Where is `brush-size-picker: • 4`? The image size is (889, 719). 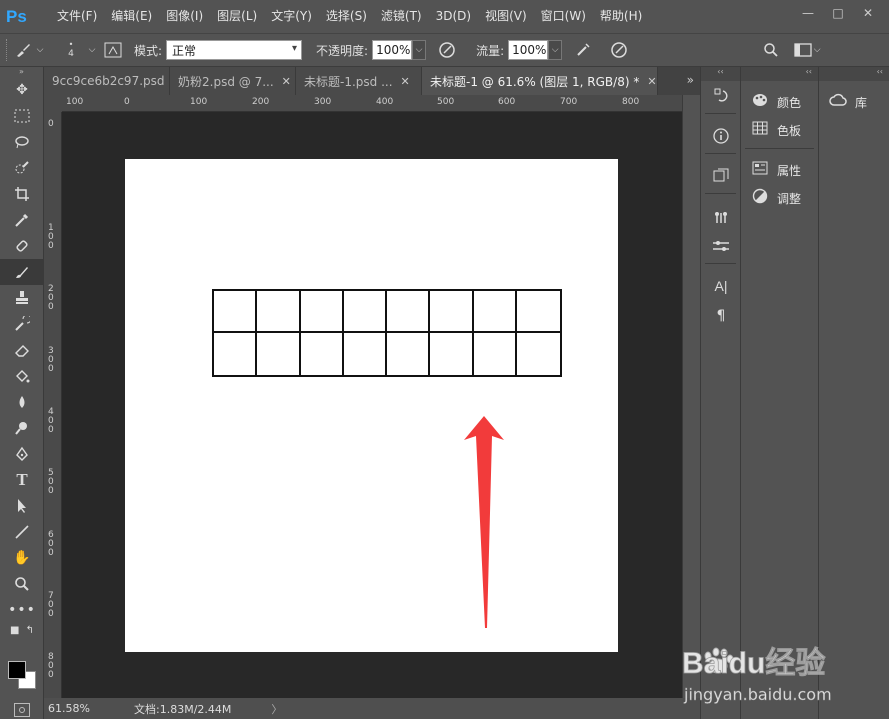 brush-size-picker: • 4 is located at coordinates (71, 50).